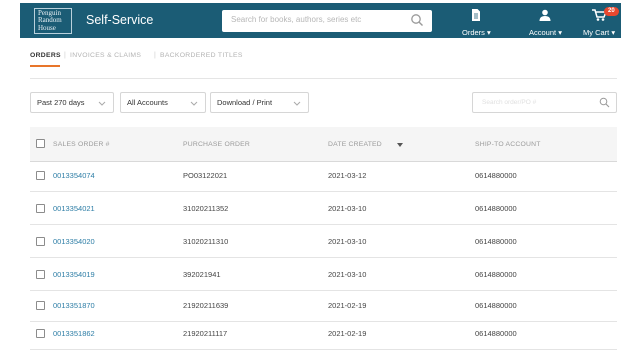 The image size is (634, 350). What do you see at coordinates (147, 102) in the screenshot?
I see `accounts-value: All Accounts` at bounding box center [147, 102].